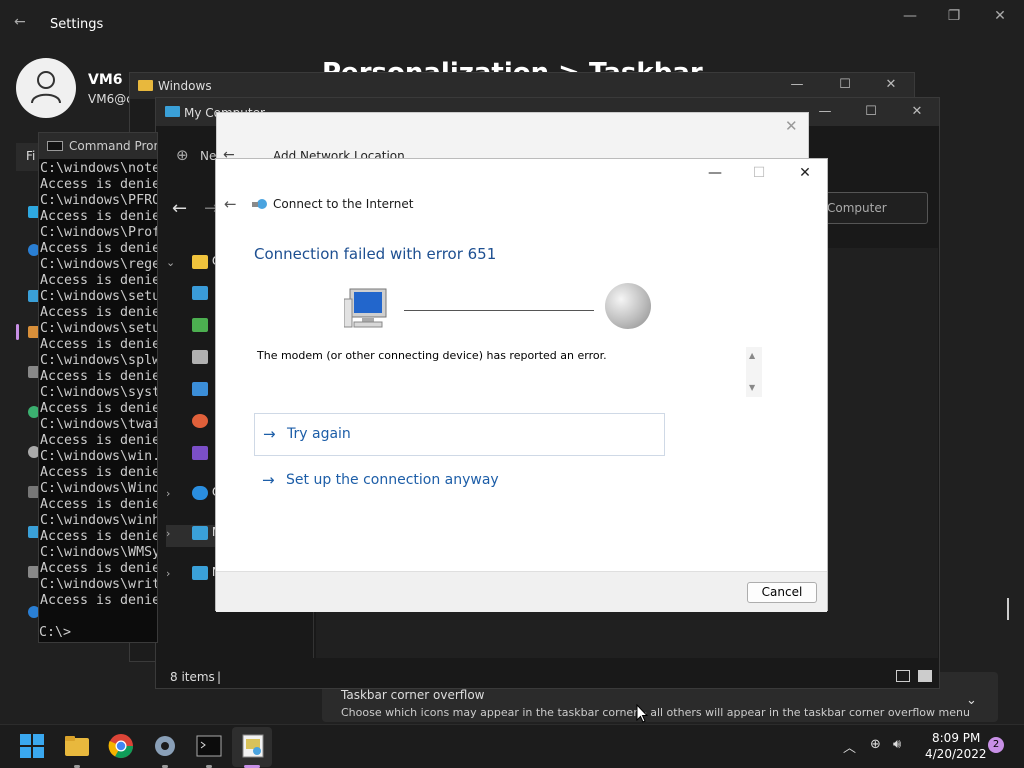  Describe the element at coordinates (208, 156) in the screenshot. I see `new-button: Ne` at that location.